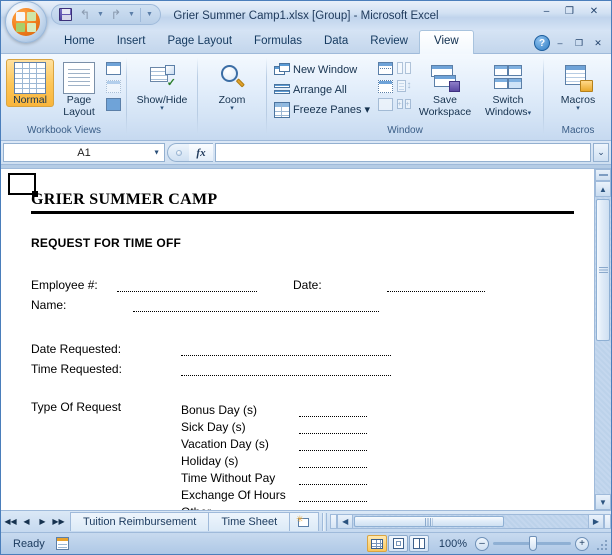 This screenshot has height=555, width=612. I want to click on first-sheet-button: ◀◀, so click(10, 522).